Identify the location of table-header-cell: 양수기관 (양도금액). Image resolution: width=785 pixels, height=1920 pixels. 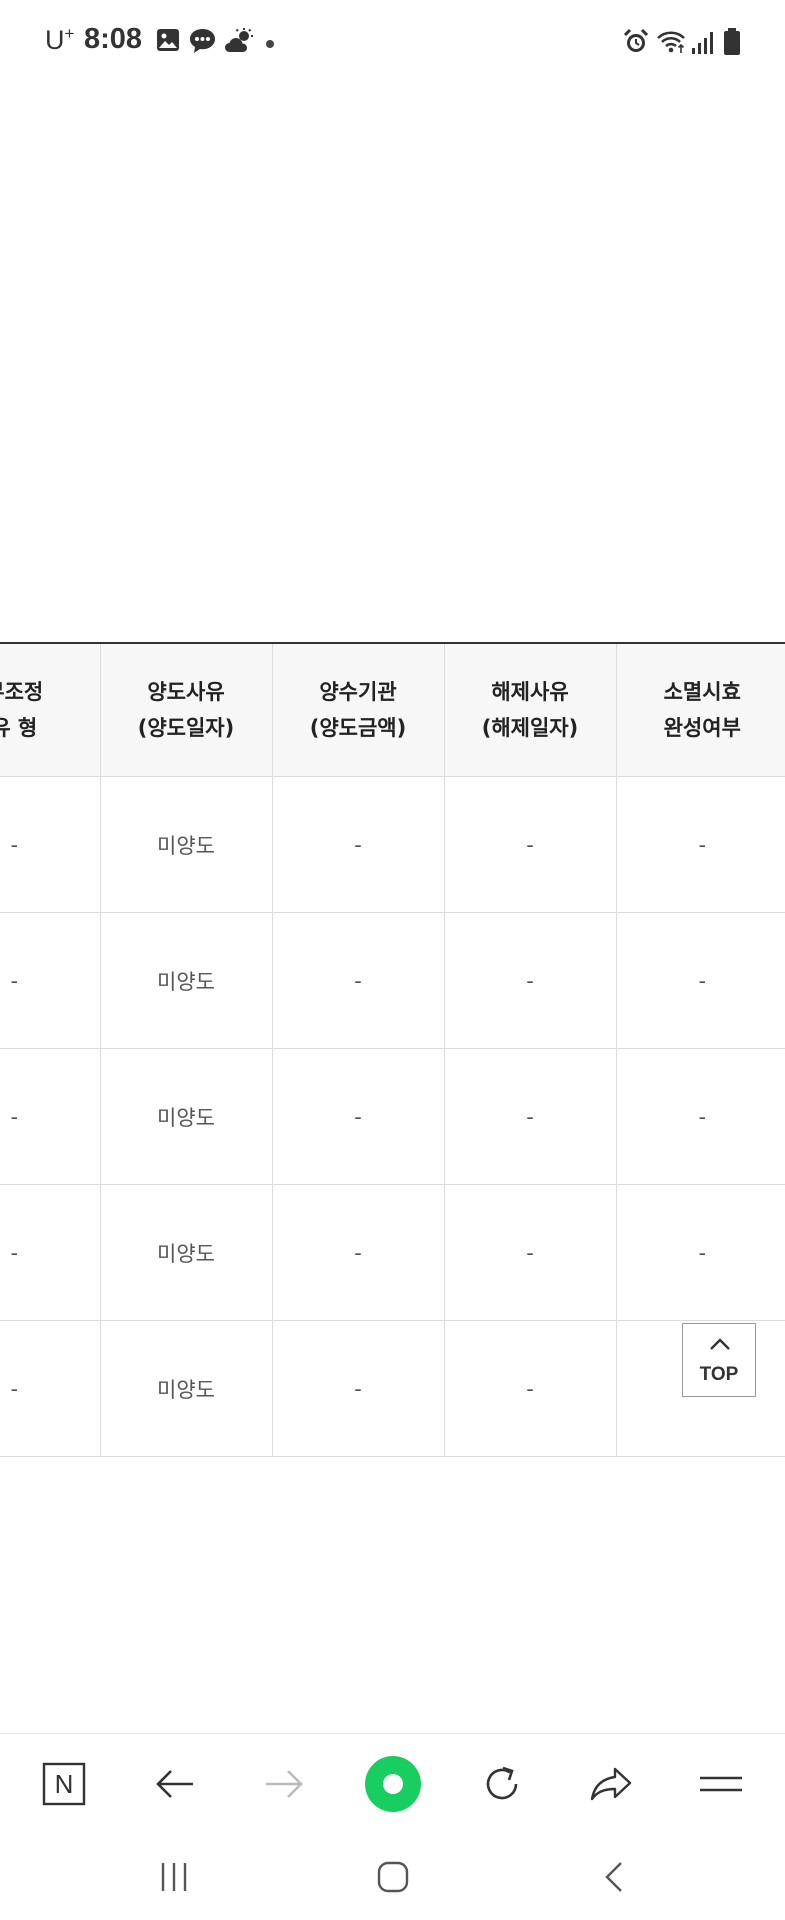
(357, 710).